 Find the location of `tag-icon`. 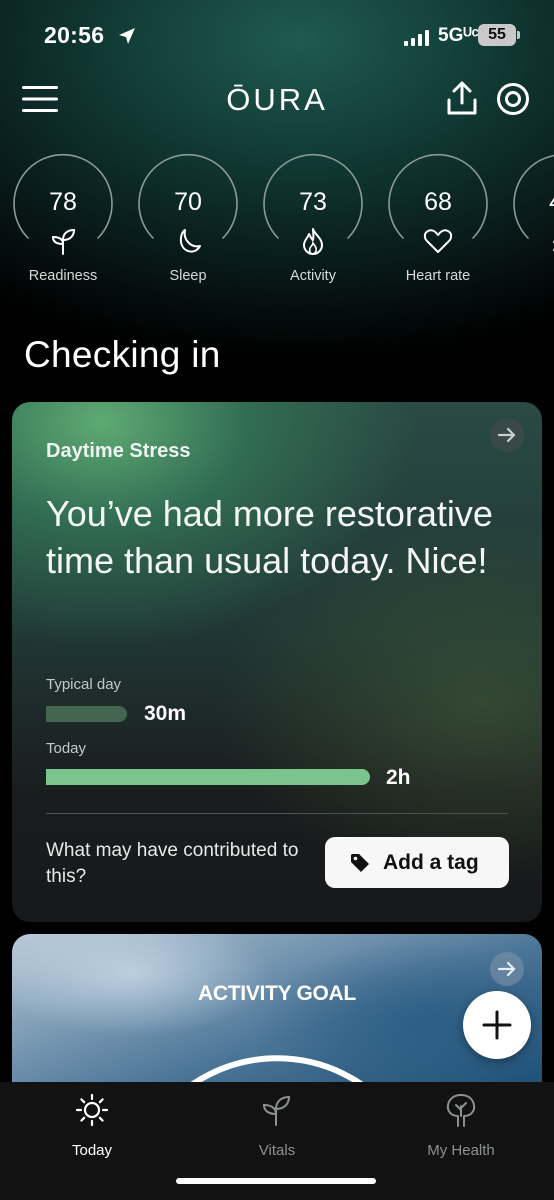

tag-icon is located at coordinates (360, 863).